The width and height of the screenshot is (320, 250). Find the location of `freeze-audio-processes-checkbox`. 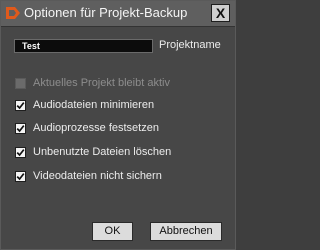

freeze-audio-processes-checkbox is located at coordinates (20, 128).